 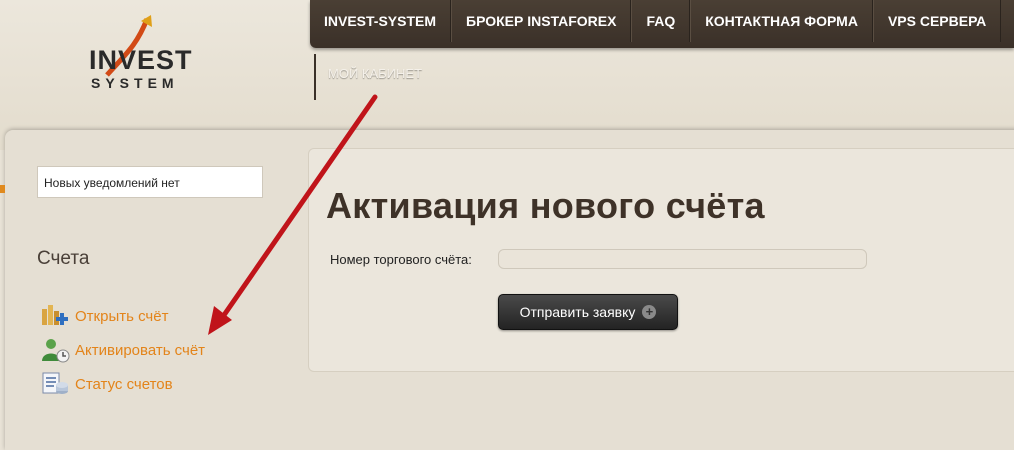 I want to click on logo-subtitle: SYSTEM, so click(x=135, y=83).